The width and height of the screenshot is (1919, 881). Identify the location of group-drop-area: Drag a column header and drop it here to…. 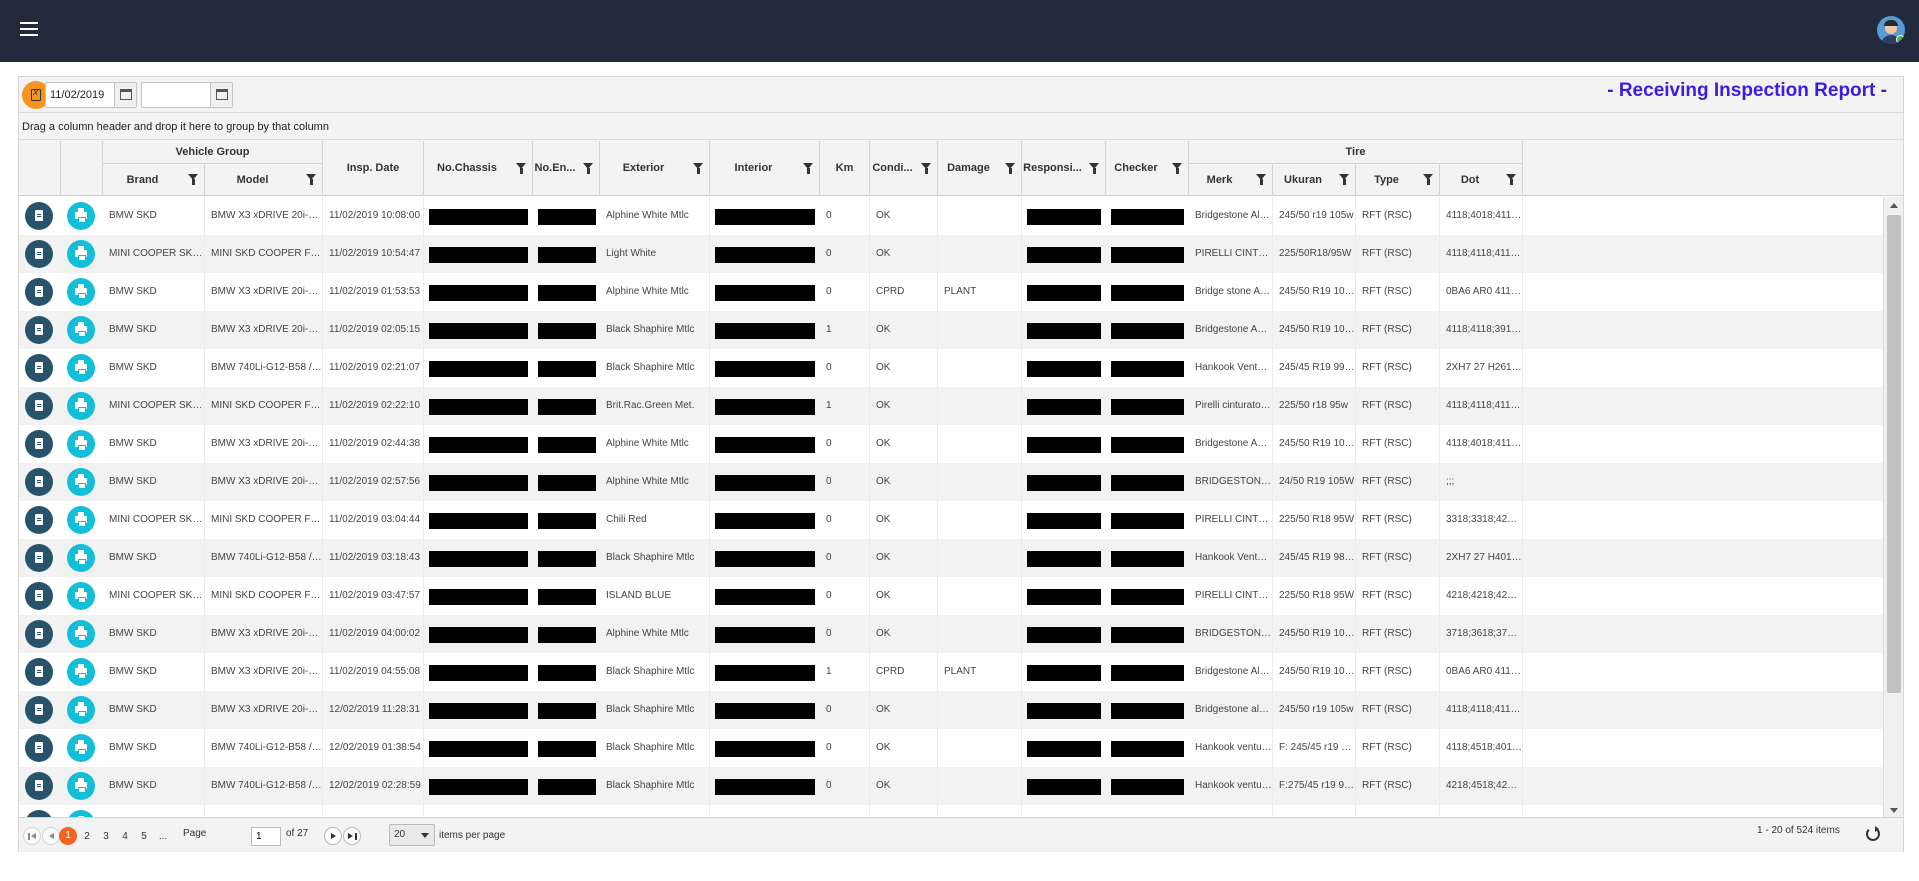
(961, 126).